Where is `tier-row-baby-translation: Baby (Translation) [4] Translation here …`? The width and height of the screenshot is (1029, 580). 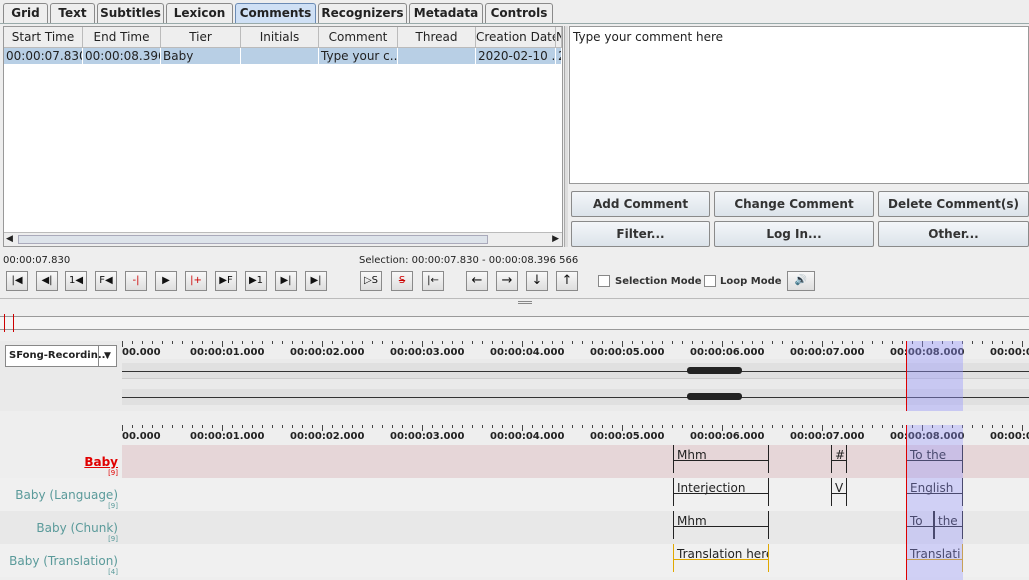 tier-row-baby-translation: Baby (Translation) [4] Translation here … is located at coordinates (514, 560).